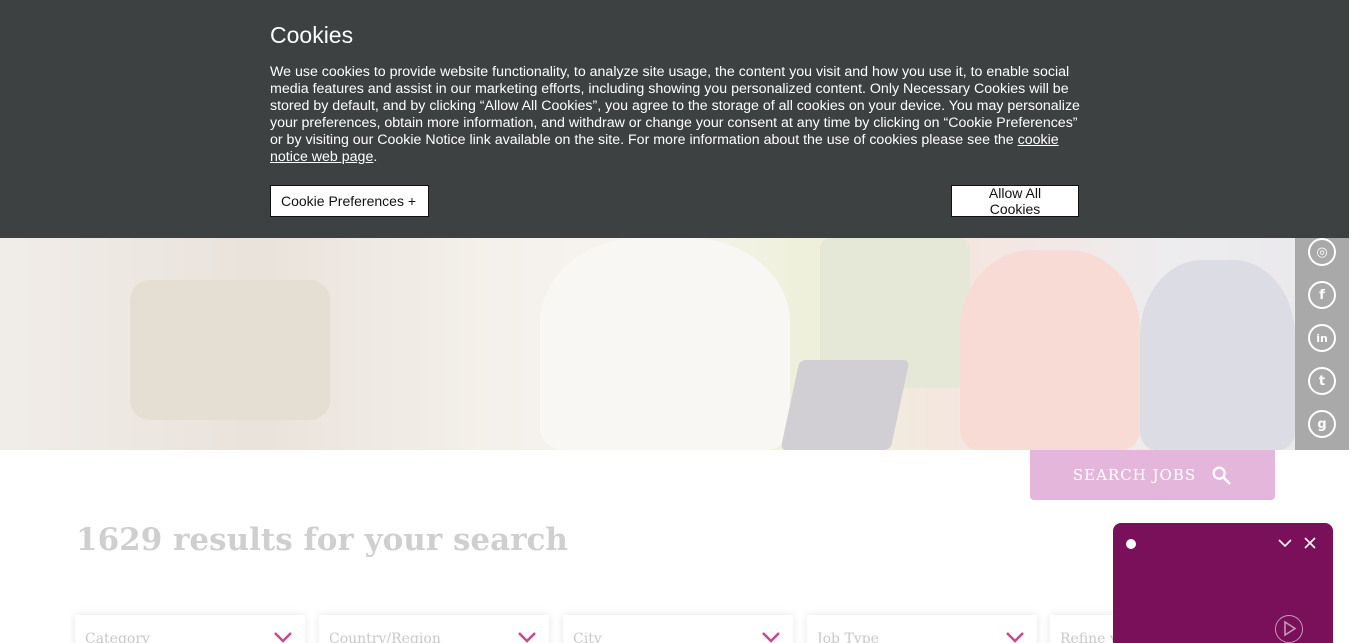 This screenshot has width=1366, height=643. I want to click on cookie-preferences-button: Cookie Preferences +, so click(349, 201).